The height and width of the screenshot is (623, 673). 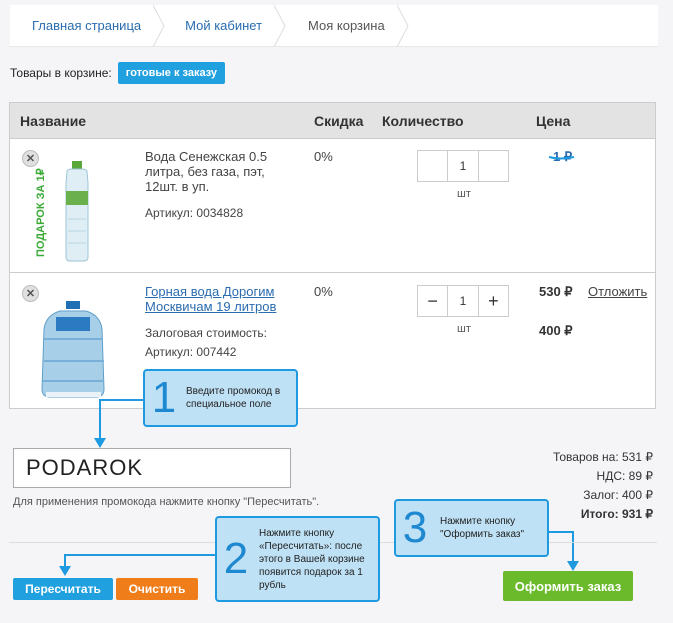 What do you see at coordinates (599, 514) in the screenshot?
I see `grand-total-label: Итого:` at bounding box center [599, 514].